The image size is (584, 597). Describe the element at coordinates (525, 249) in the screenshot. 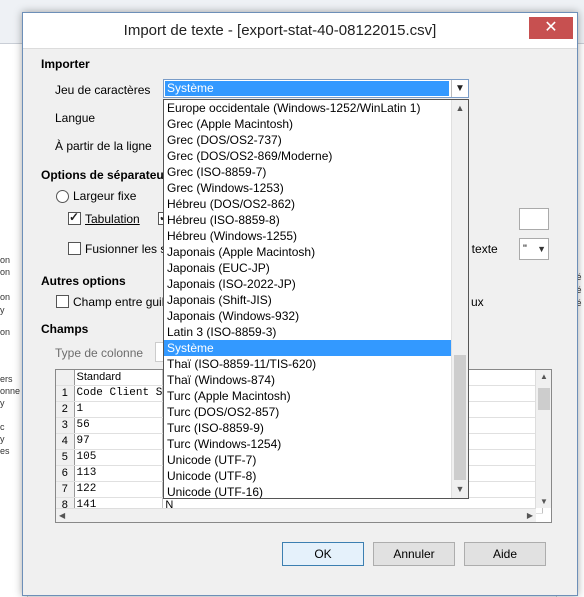

I see `text-delimiter-value: "` at that location.